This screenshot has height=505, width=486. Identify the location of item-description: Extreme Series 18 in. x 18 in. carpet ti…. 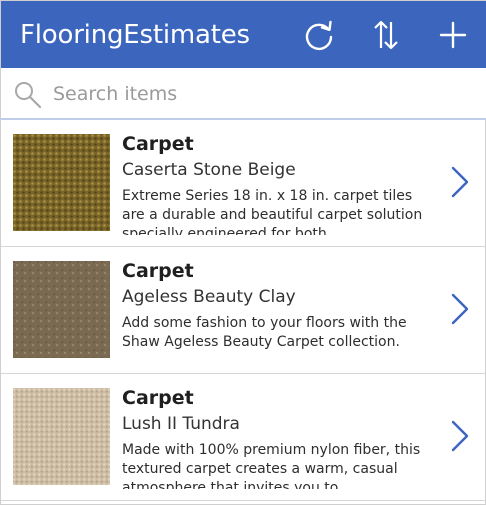
(272, 211).